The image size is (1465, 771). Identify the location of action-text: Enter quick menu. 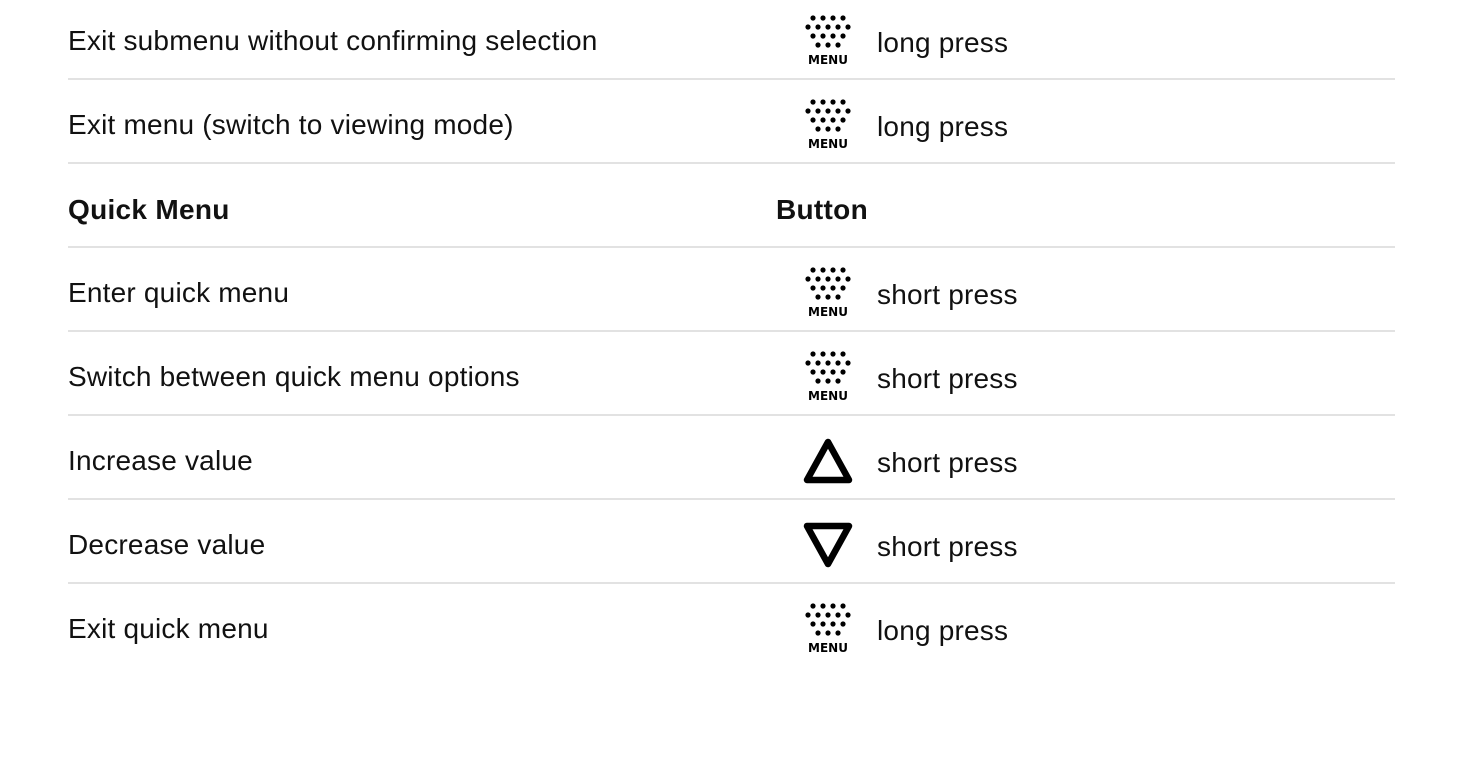
(179, 292).